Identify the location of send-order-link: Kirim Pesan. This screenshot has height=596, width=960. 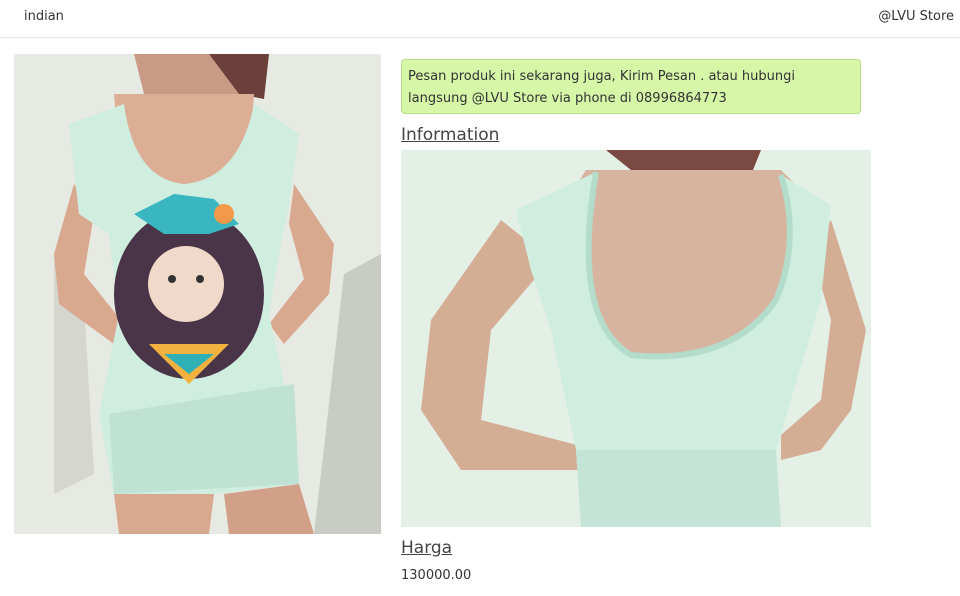
(658, 76).